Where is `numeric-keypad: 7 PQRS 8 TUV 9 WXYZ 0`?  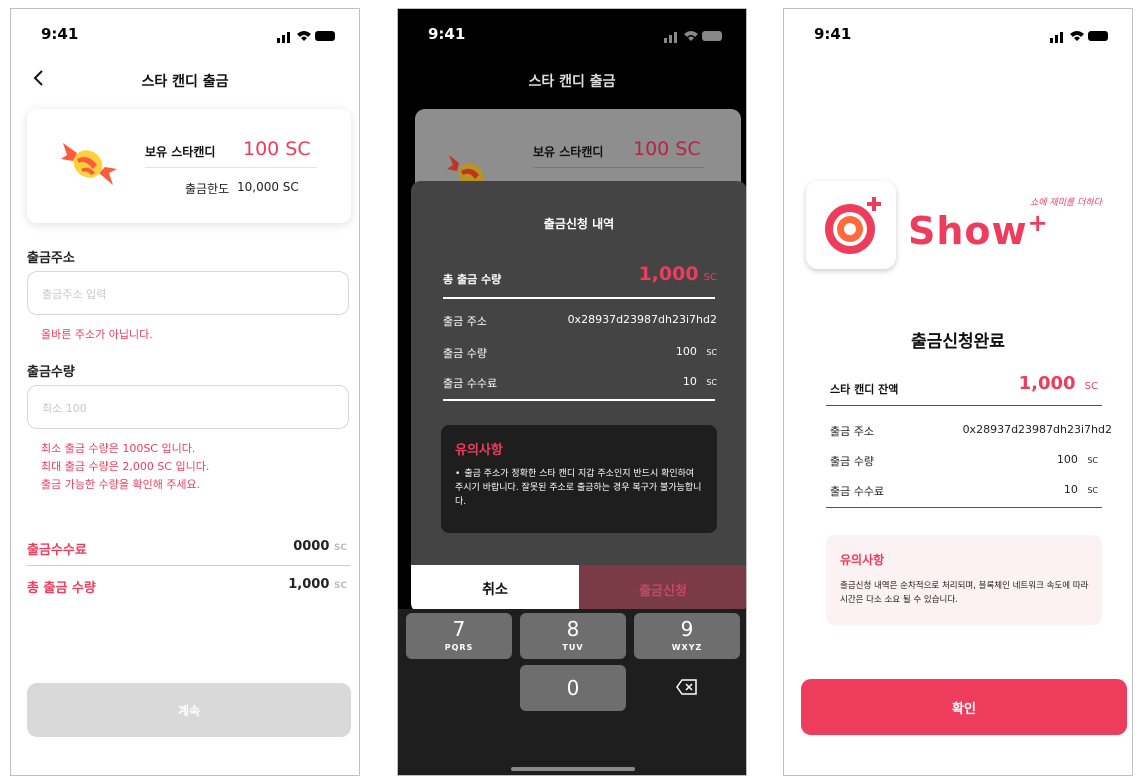 numeric-keypad: 7 PQRS 8 TUV 9 WXYZ 0 is located at coordinates (572, 692).